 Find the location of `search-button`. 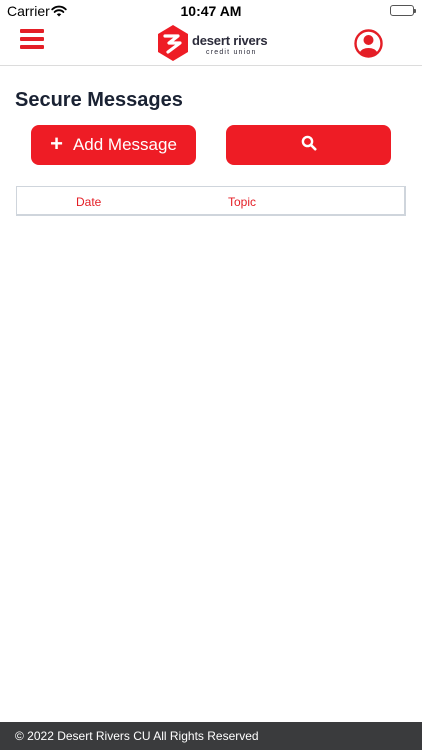

search-button is located at coordinates (308, 145).